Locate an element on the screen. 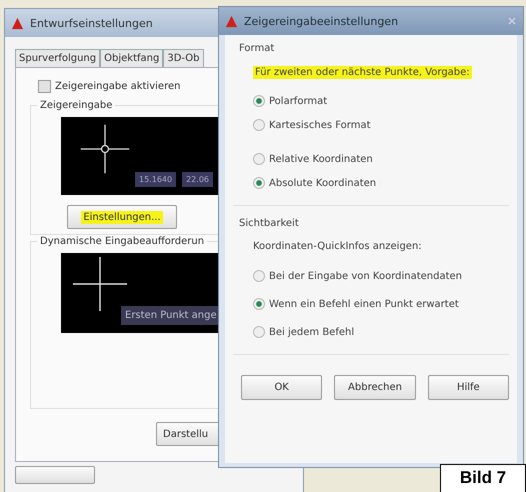  window-title: Zeigereingabeeinstellungen is located at coordinates (321, 21).